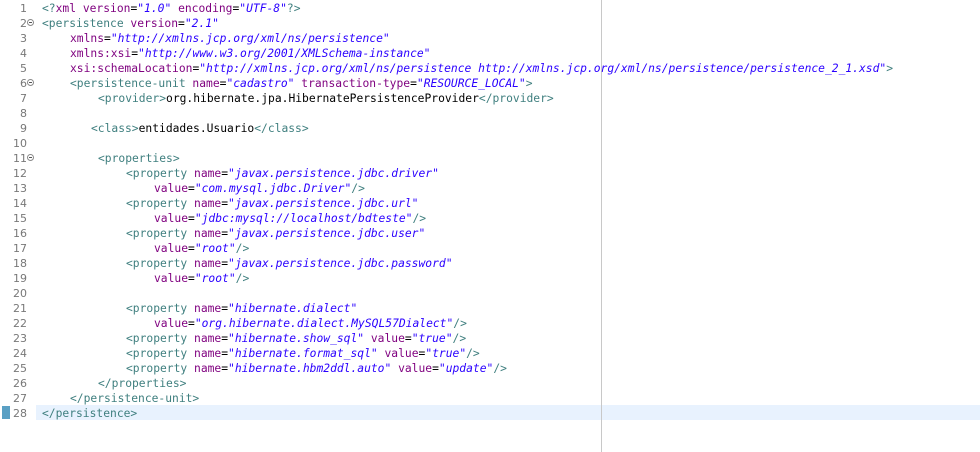 The height and width of the screenshot is (452, 980). What do you see at coordinates (201, 23) in the screenshot?
I see `xml-value: "2.1"` at bounding box center [201, 23].